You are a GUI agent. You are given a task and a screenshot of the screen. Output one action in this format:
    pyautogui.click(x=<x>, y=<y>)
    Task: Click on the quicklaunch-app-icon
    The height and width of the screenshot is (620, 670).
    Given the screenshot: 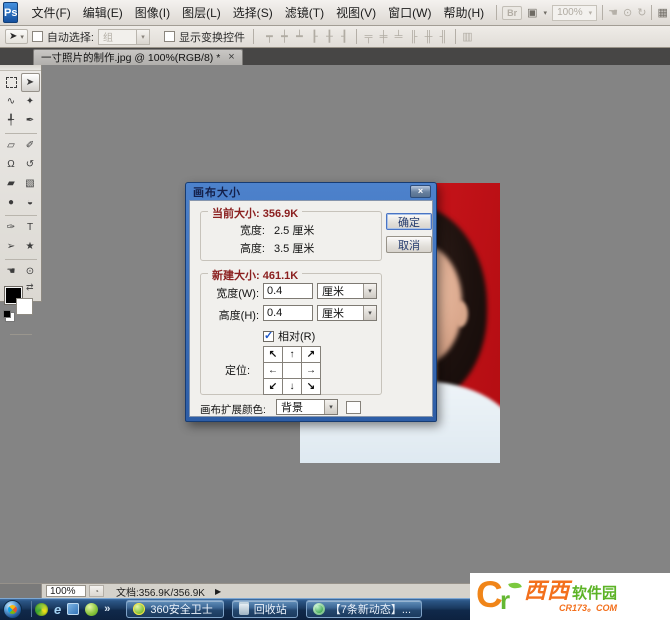 What is the action you would take?
    pyautogui.click(x=73, y=609)
    